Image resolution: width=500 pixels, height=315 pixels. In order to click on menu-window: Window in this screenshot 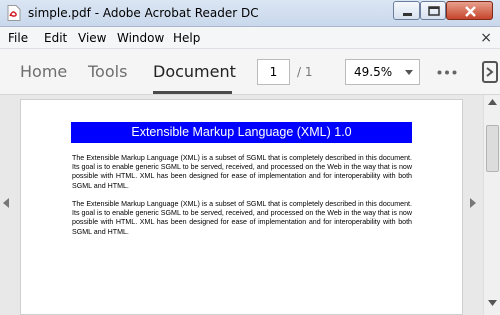, I will do `click(140, 38)`.